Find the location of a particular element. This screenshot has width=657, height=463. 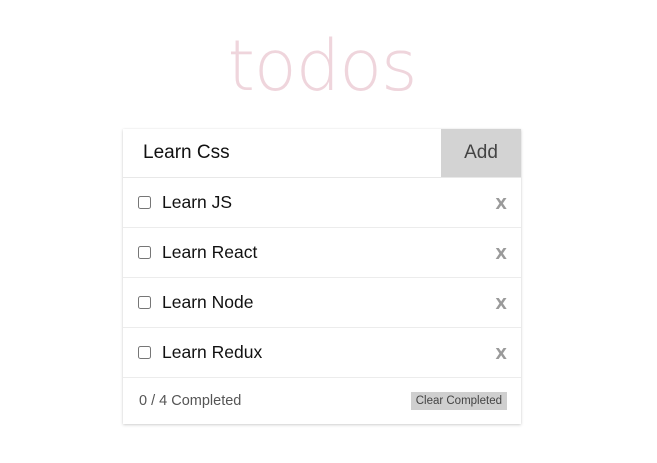

todo-footer: 0 / 4 Completed Clear Completed is located at coordinates (322, 401).